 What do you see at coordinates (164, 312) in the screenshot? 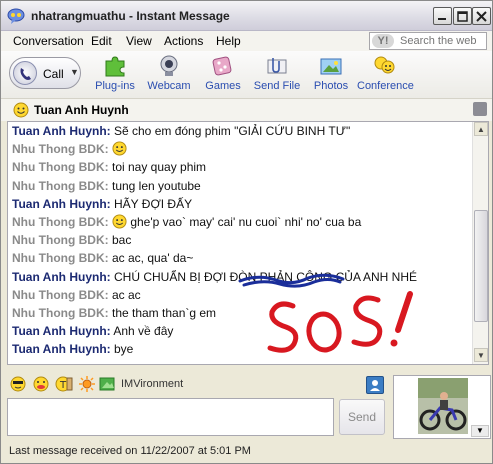
I see `message-text: the tham than`g em` at bounding box center [164, 312].